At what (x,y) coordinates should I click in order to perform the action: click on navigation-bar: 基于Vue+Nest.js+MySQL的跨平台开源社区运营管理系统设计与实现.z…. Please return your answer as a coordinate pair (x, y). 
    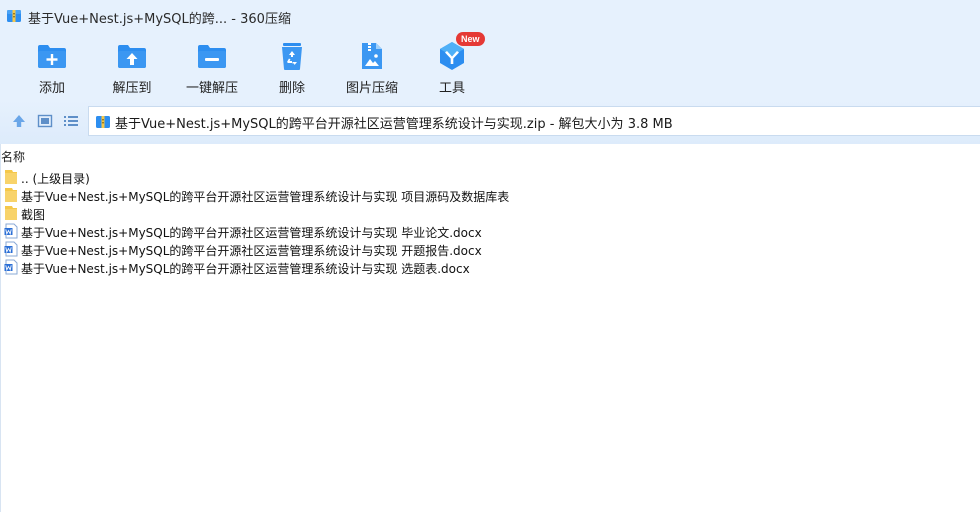
    Looking at the image, I should click on (490, 121).